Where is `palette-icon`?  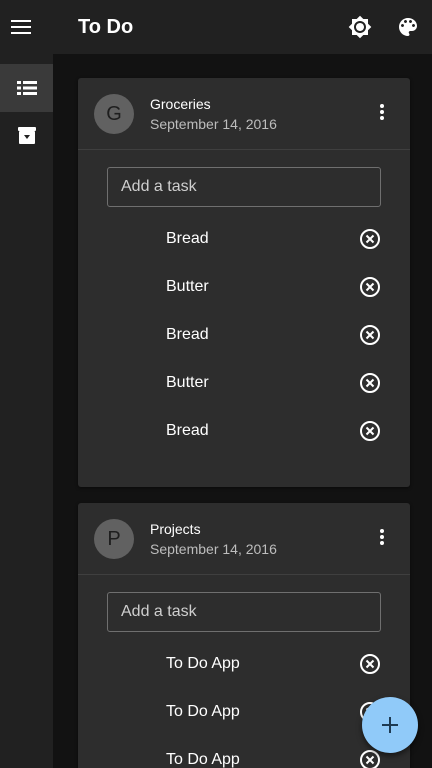
palette-icon is located at coordinates (408, 27).